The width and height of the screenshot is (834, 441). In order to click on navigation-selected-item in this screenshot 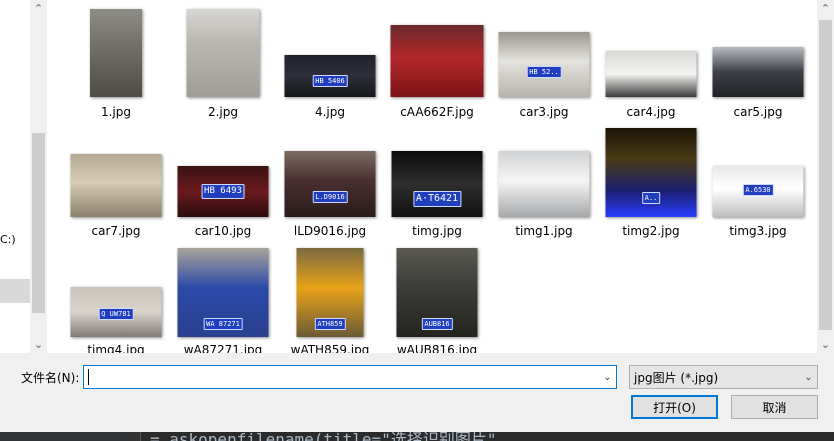, I will do `click(15, 291)`.